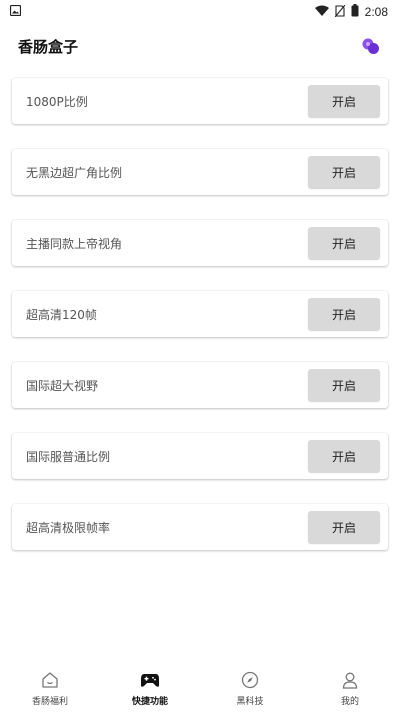 The image size is (400, 713). Describe the element at coordinates (250, 680) in the screenshot. I see `compass-icon` at that location.